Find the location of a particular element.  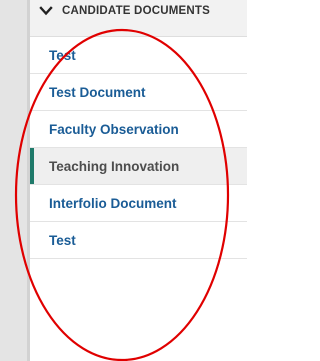

document-item-interfolio-document: Interfolio Document is located at coordinates (138, 203).